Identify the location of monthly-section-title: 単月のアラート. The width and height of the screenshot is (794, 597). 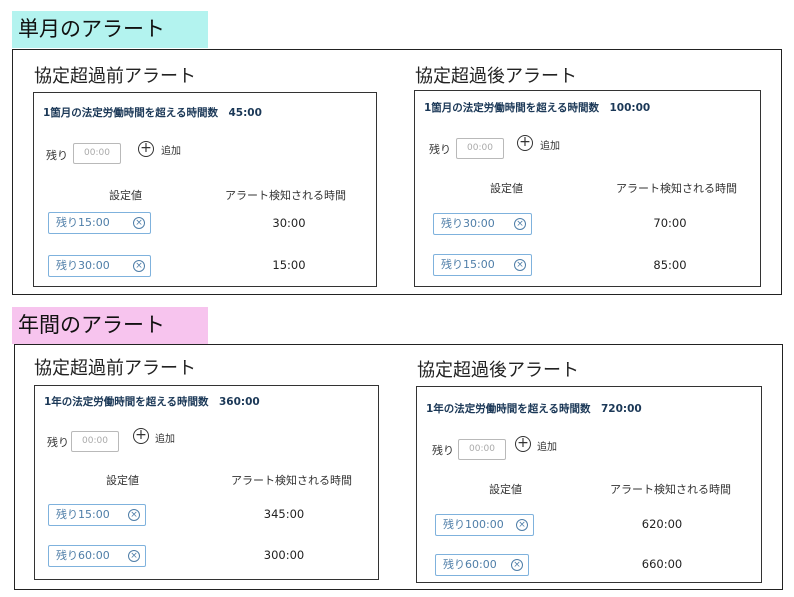
(110, 29).